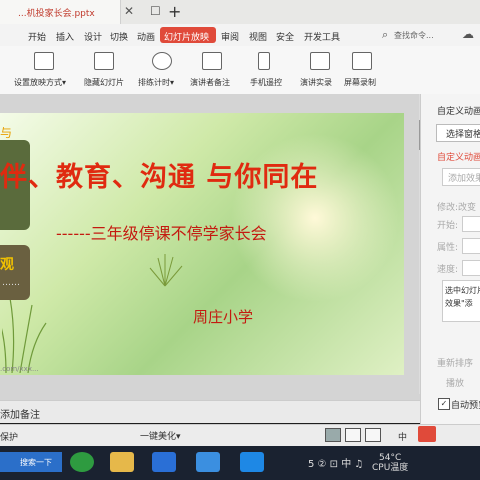 The image size is (480, 480). What do you see at coordinates (471, 268) in the screenshot?
I see `speed-dropdown` at bounding box center [471, 268].